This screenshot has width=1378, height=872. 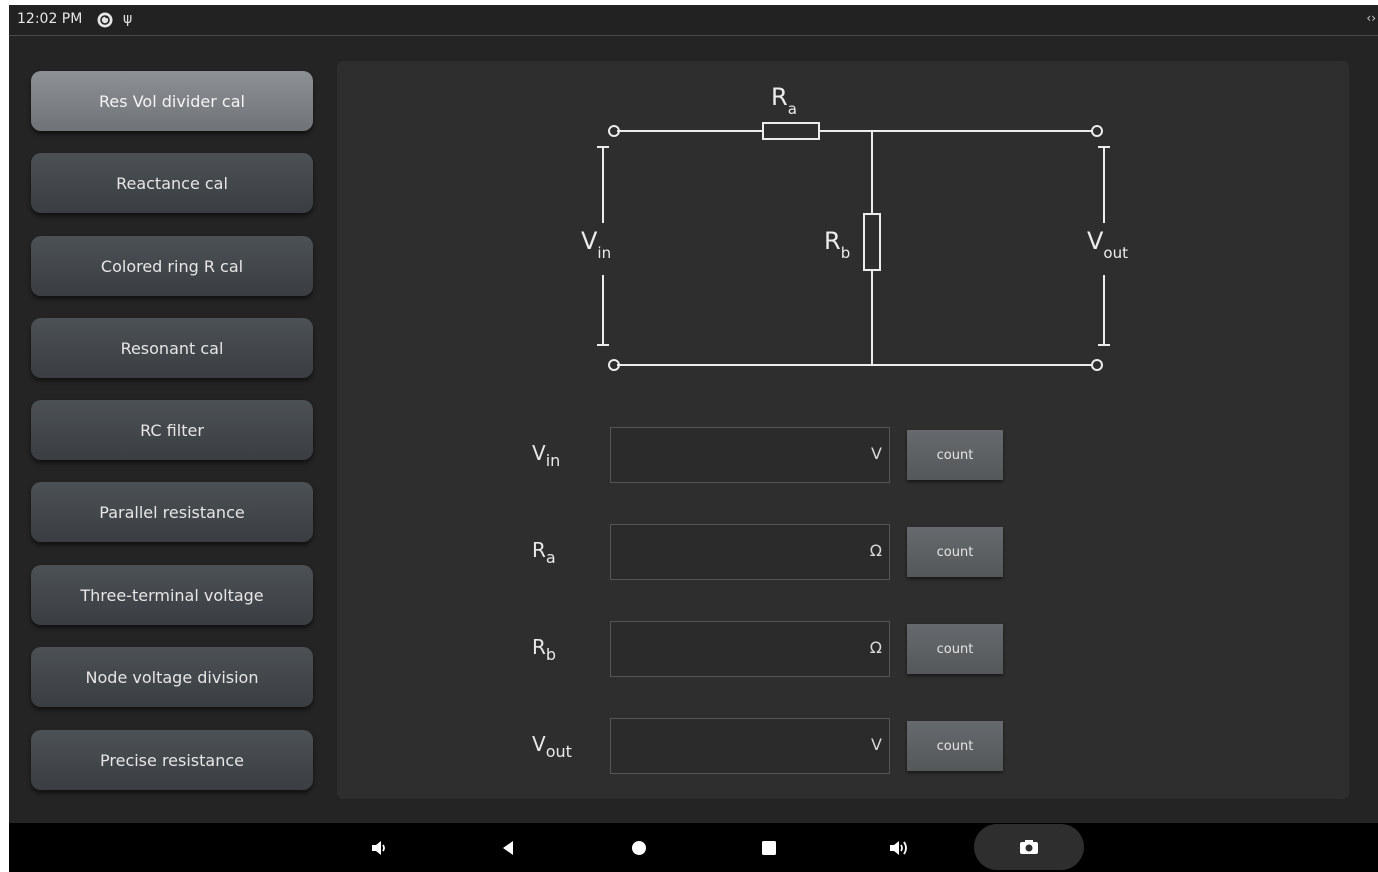 I want to click on rb-unit: Ω, so click(x=875, y=647).